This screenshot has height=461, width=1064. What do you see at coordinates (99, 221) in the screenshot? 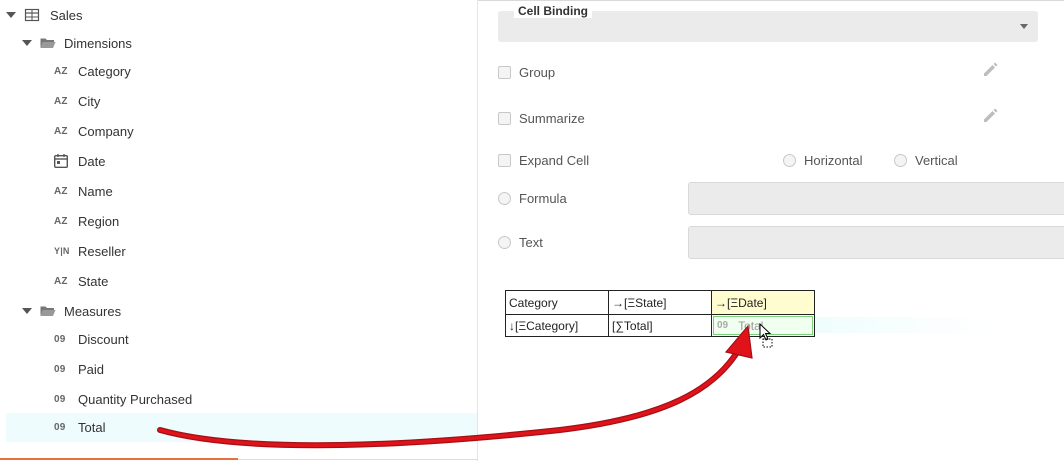
I see `tree-item-label: Region` at bounding box center [99, 221].